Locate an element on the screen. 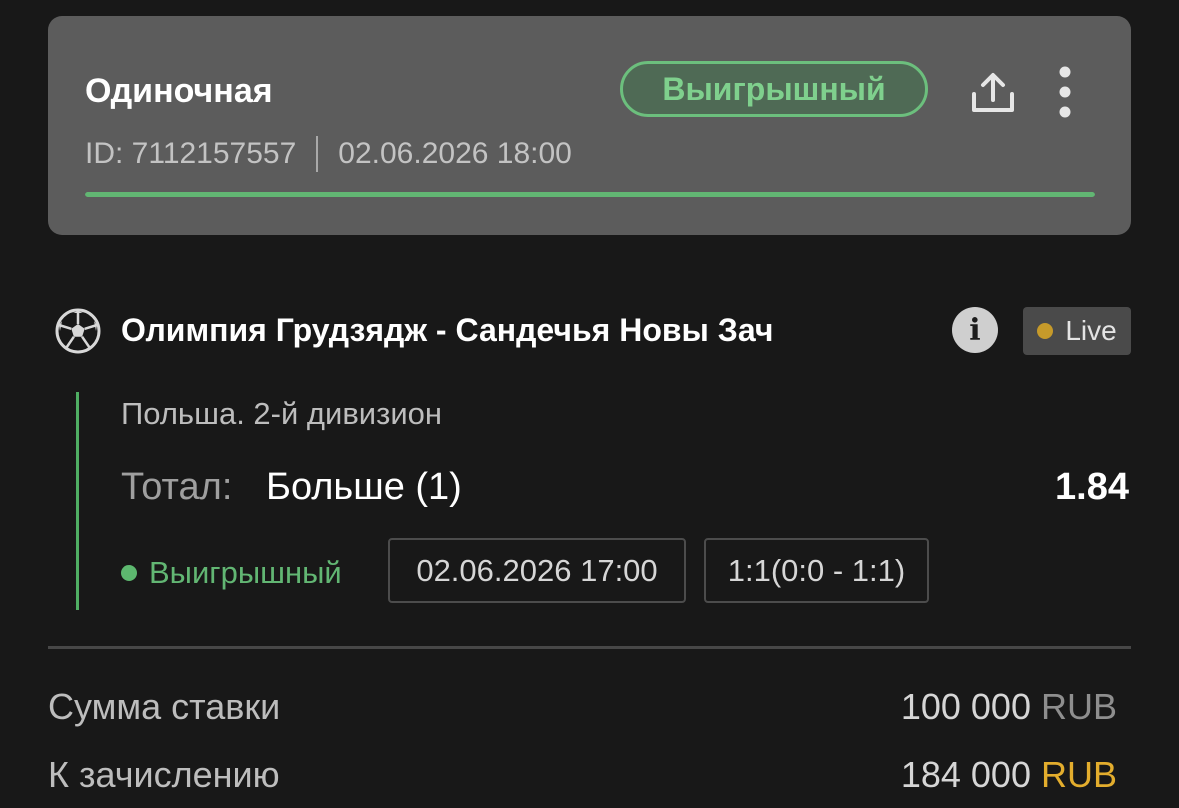  stake-row: Сумма ставки 100 000 RUB is located at coordinates (589, 707).